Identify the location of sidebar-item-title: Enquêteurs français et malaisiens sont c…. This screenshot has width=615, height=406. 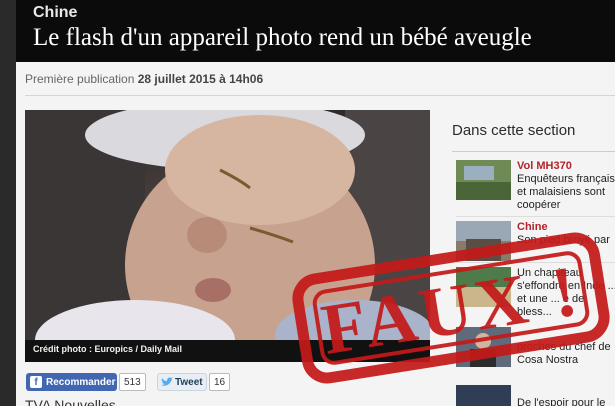
(566, 192).